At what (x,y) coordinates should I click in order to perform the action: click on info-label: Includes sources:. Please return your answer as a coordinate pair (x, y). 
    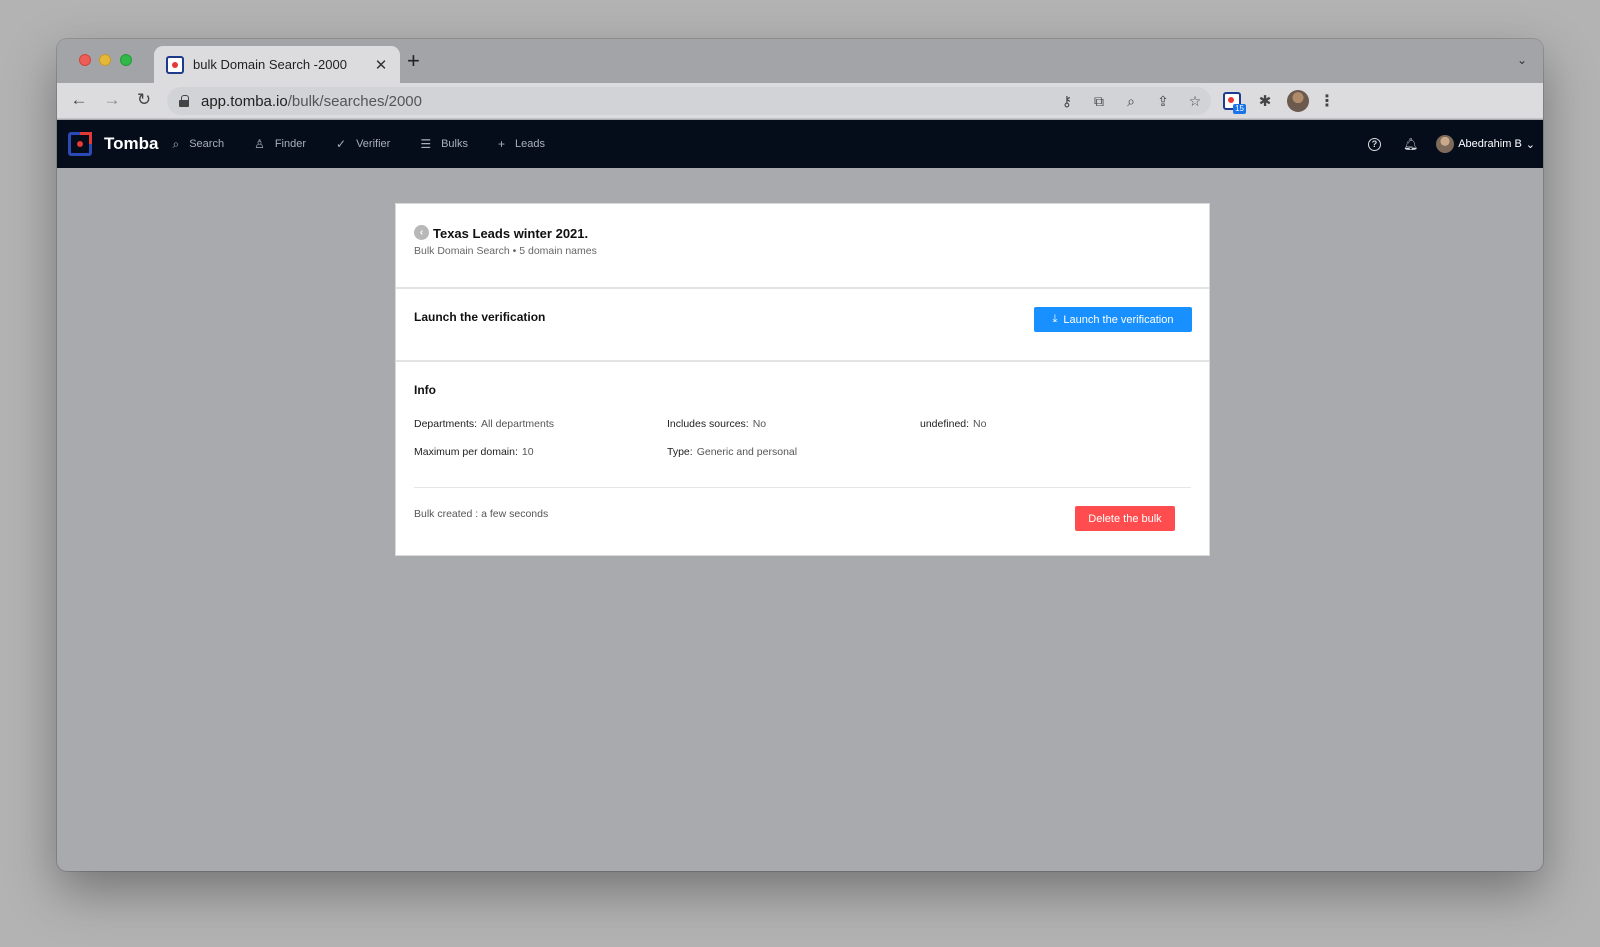
    Looking at the image, I should click on (708, 424).